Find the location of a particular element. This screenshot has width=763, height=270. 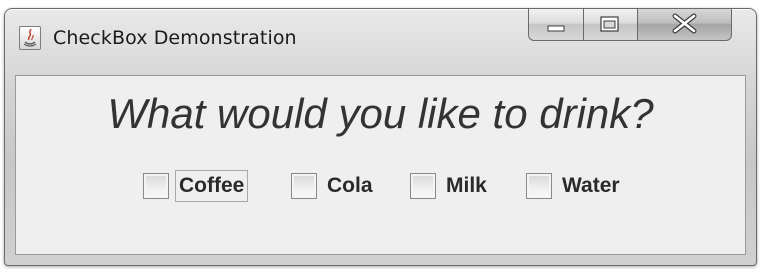

maximize-button is located at coordinates (611, 24).